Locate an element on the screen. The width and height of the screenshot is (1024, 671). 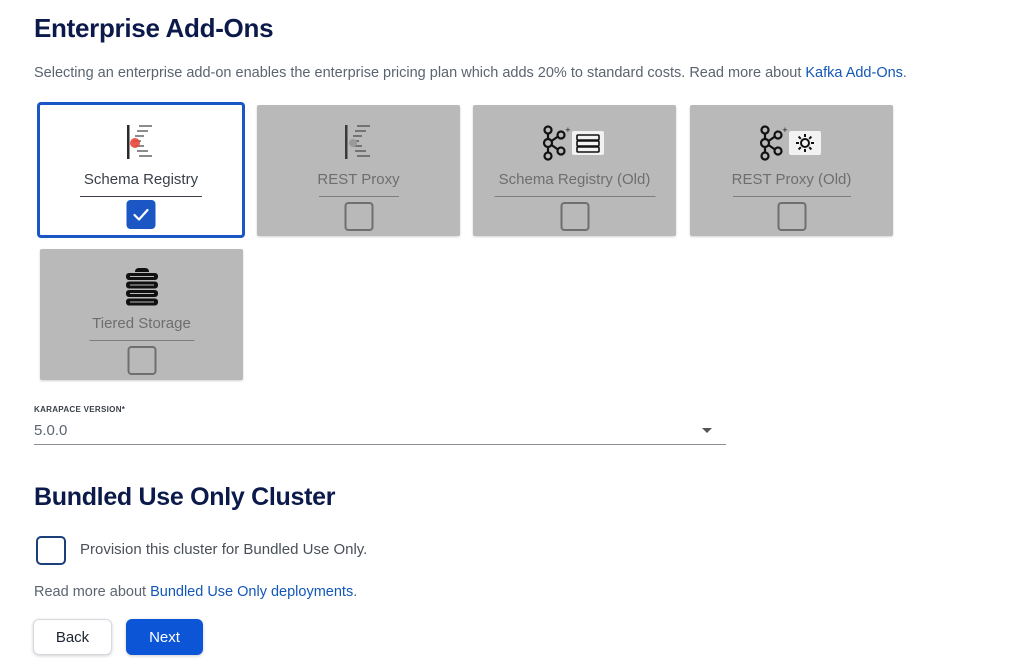
card-label: Schema Registry (Old) is located at coordinates (574, 179).